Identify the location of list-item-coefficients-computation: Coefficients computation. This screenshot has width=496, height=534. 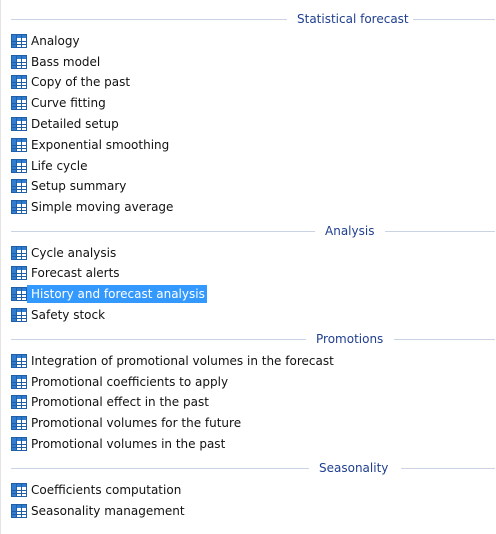
(97, 490).